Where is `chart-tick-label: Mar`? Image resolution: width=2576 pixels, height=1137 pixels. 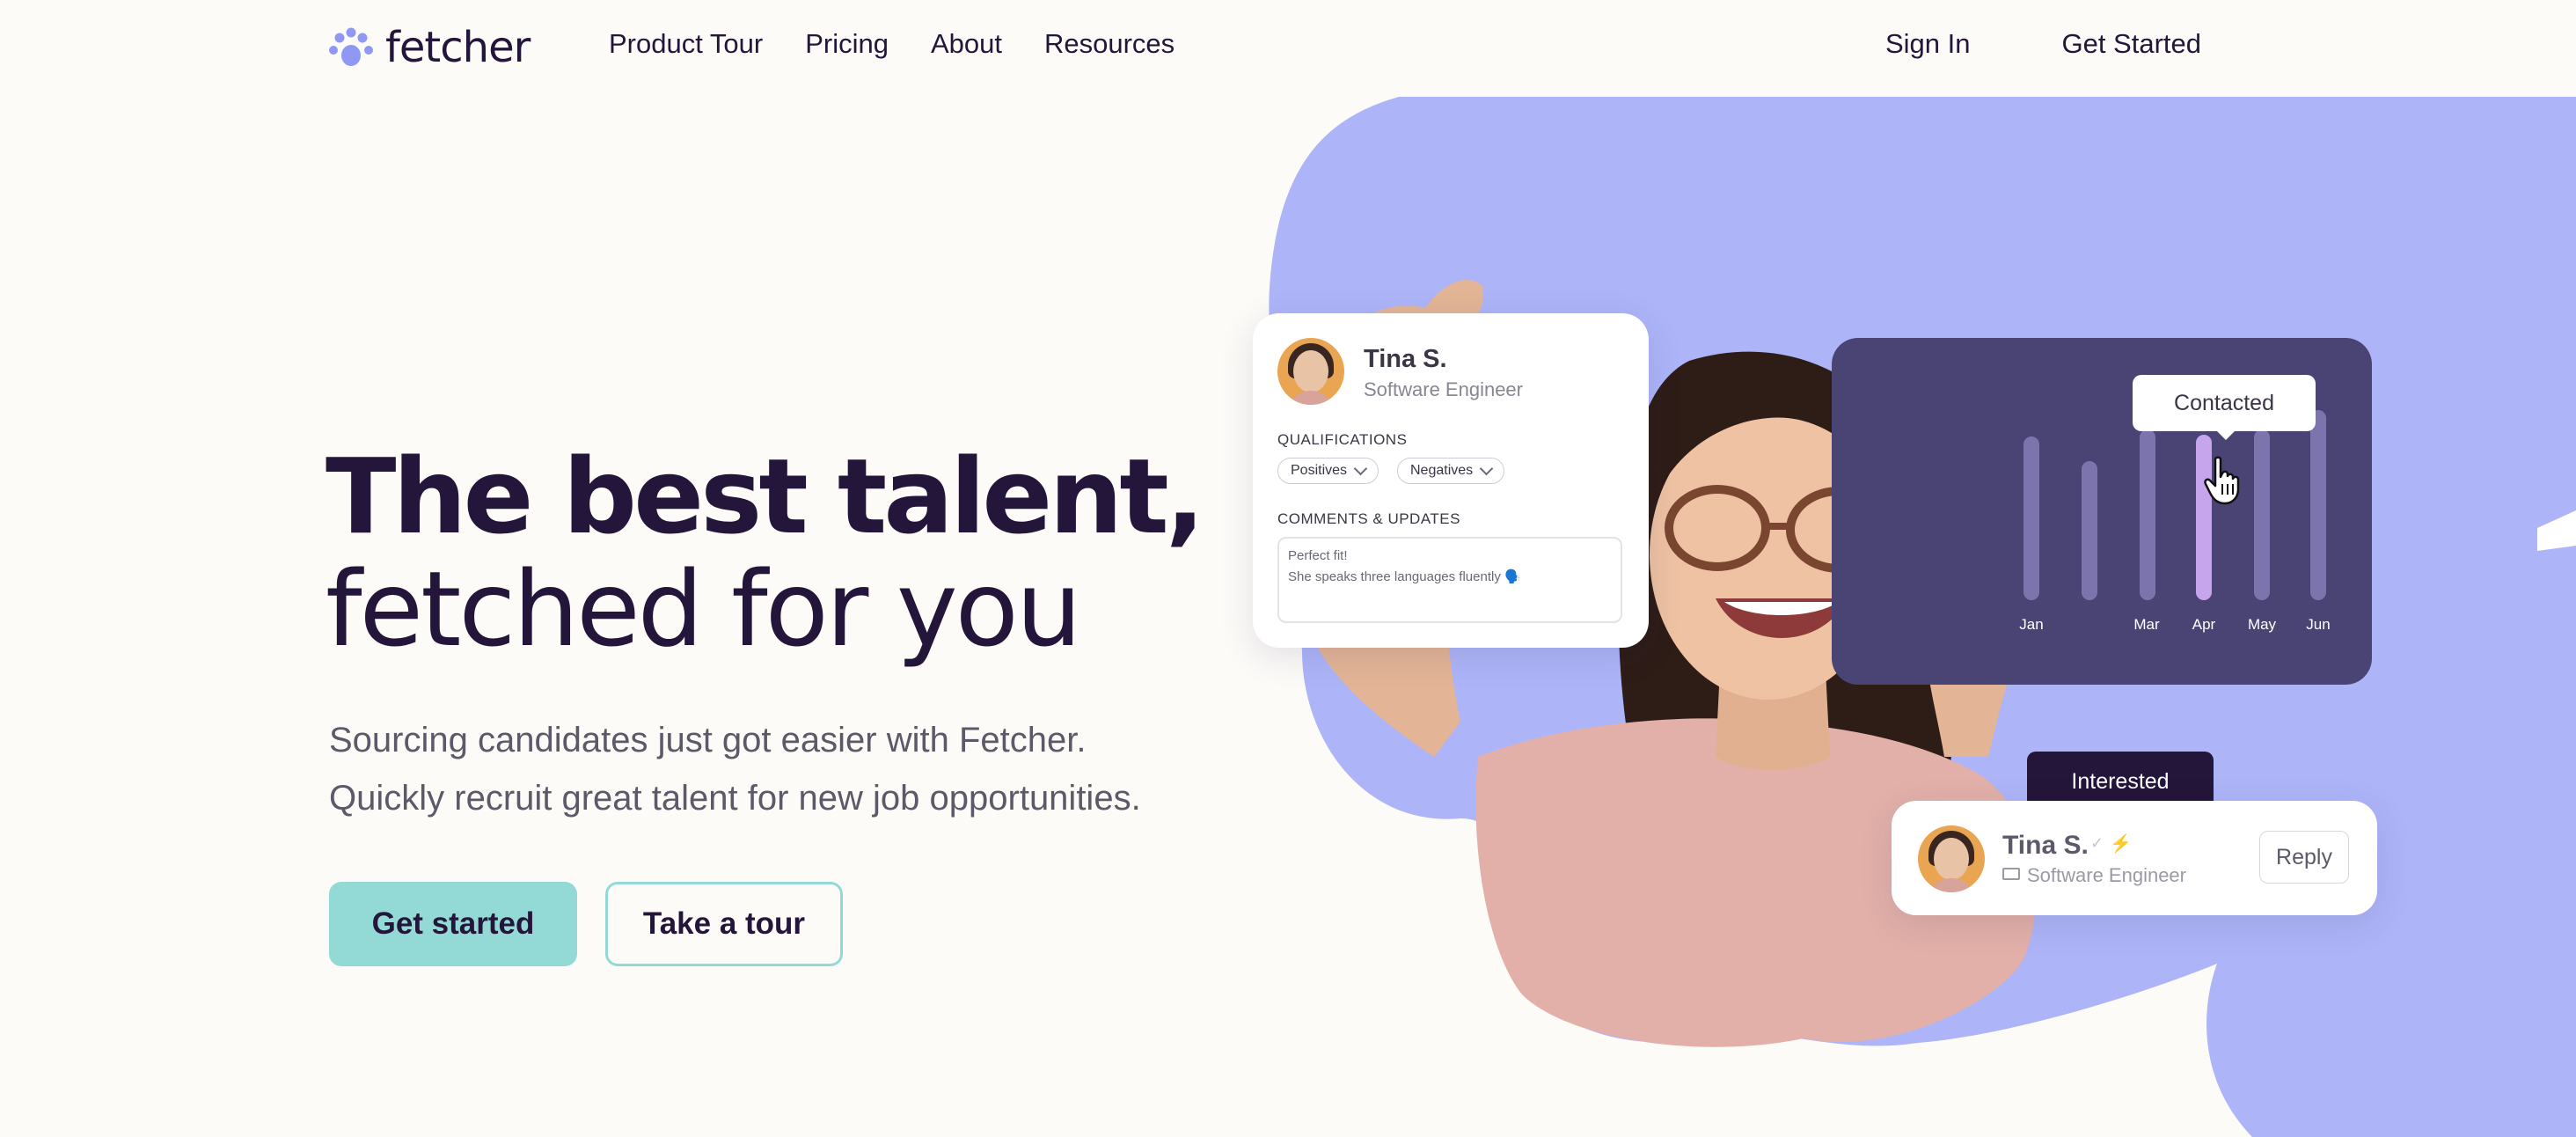 chart-tick-label: Mar is located at coordinates (2146, 624).